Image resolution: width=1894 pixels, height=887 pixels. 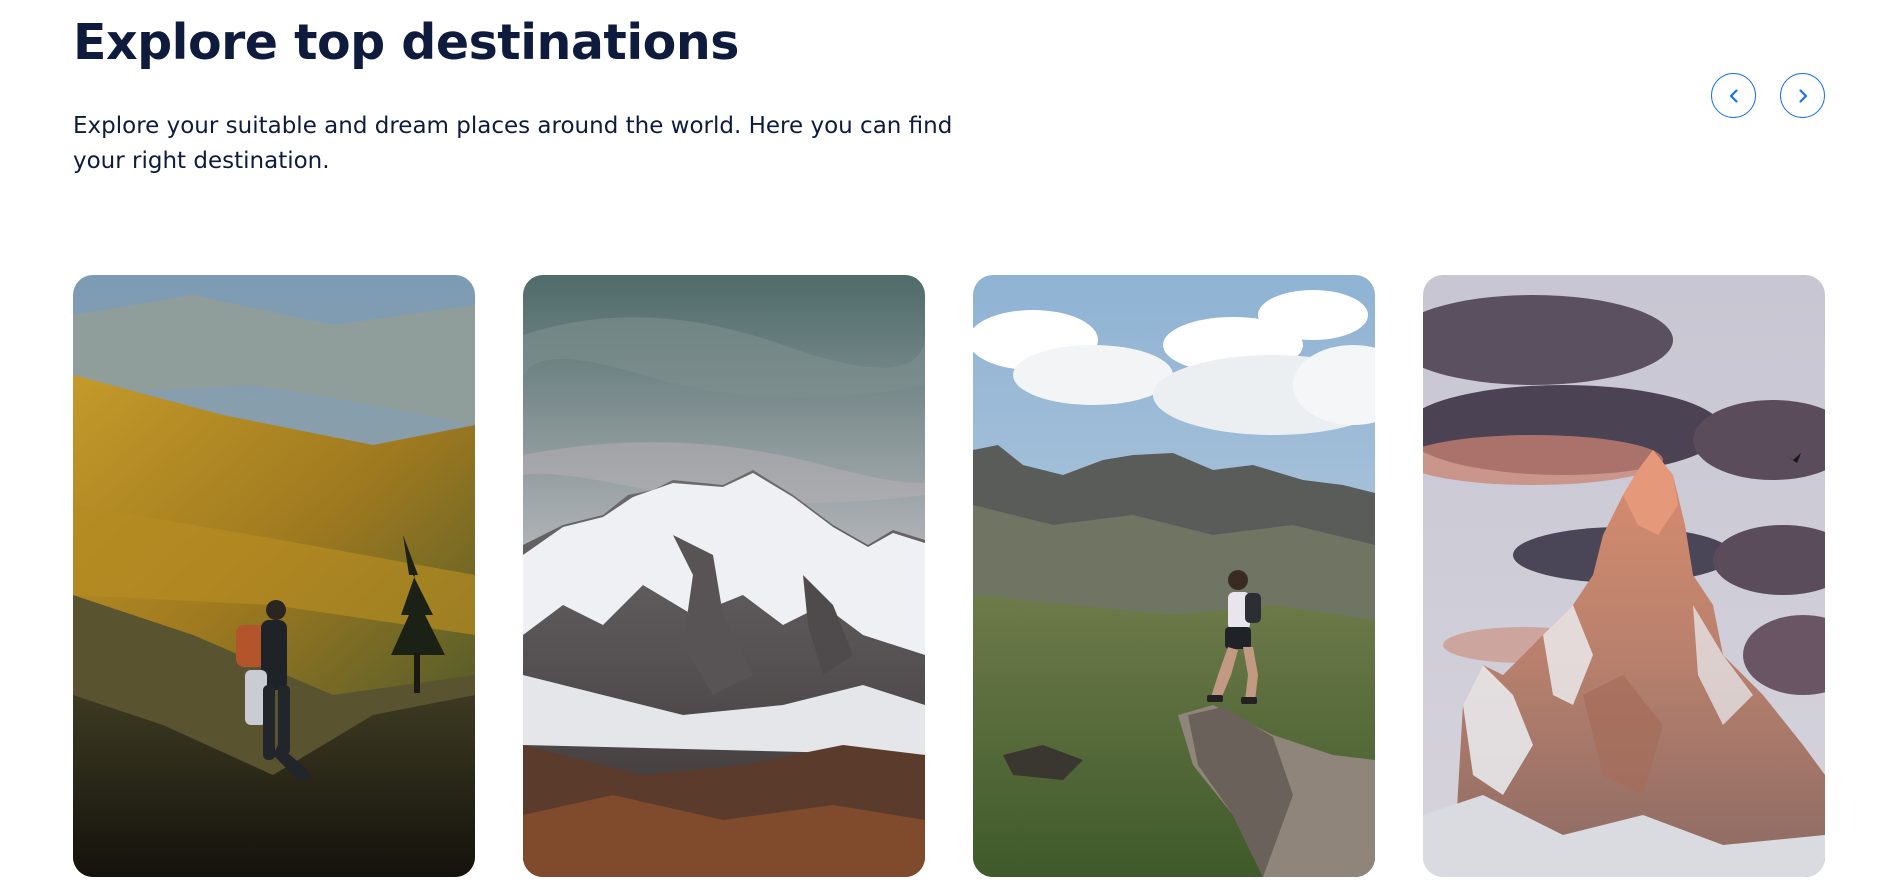 I want to click on chevron-right-icon, so click(x=1802, y=95).